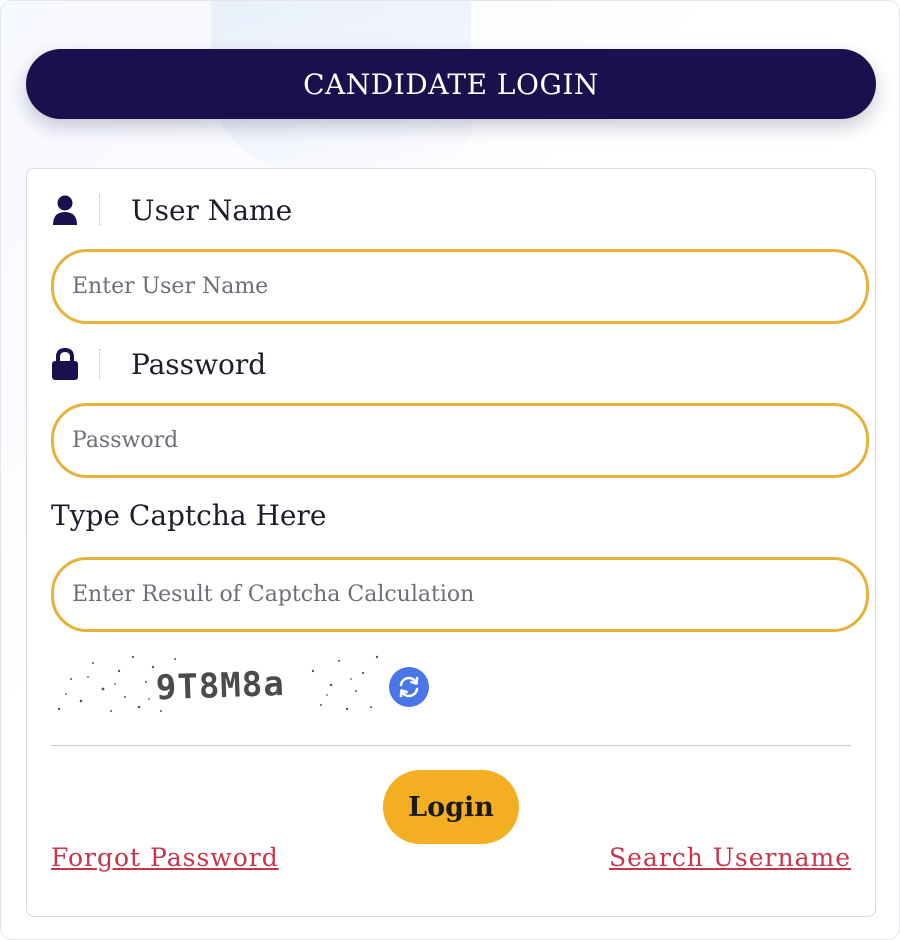 Image resolution: width=900 pixels, height=940 pixels. What do you see at coordinates (165, 857) in the screenshot?
I see `forgot-password-link: Forgot Password` at bounding box center [165, 857].